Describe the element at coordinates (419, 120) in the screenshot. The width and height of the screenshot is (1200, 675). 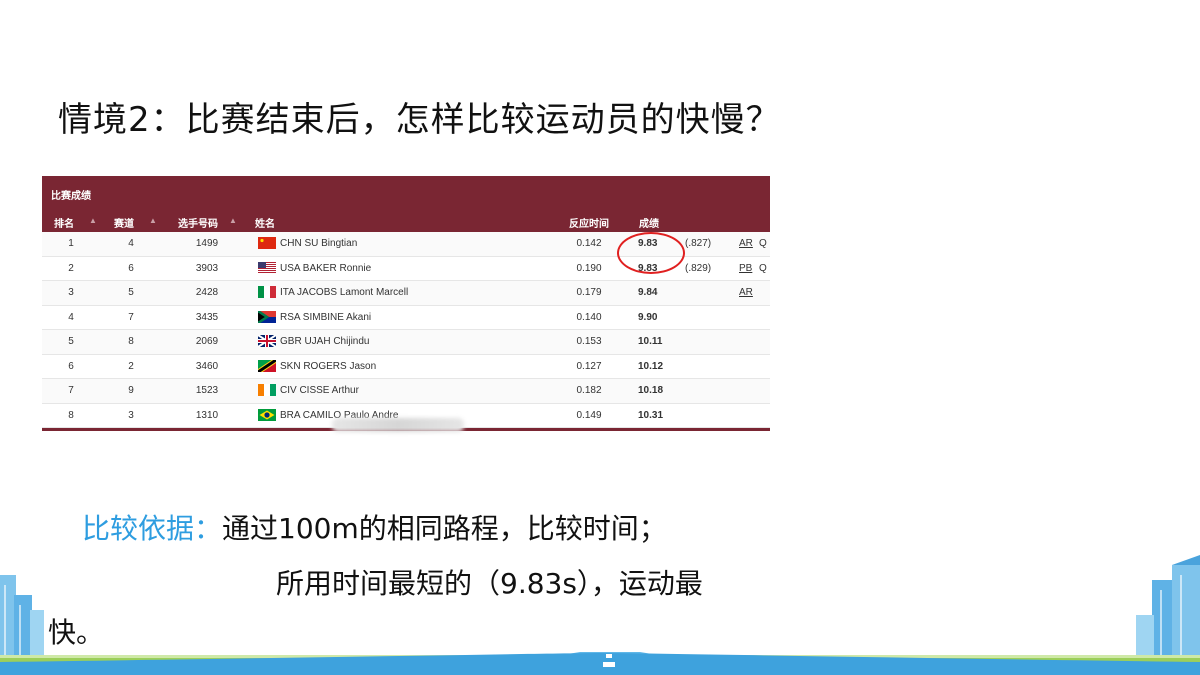
I see `slide-title: 情境2：比赛结束后，怎样比较运动员的快慢？` at that location.